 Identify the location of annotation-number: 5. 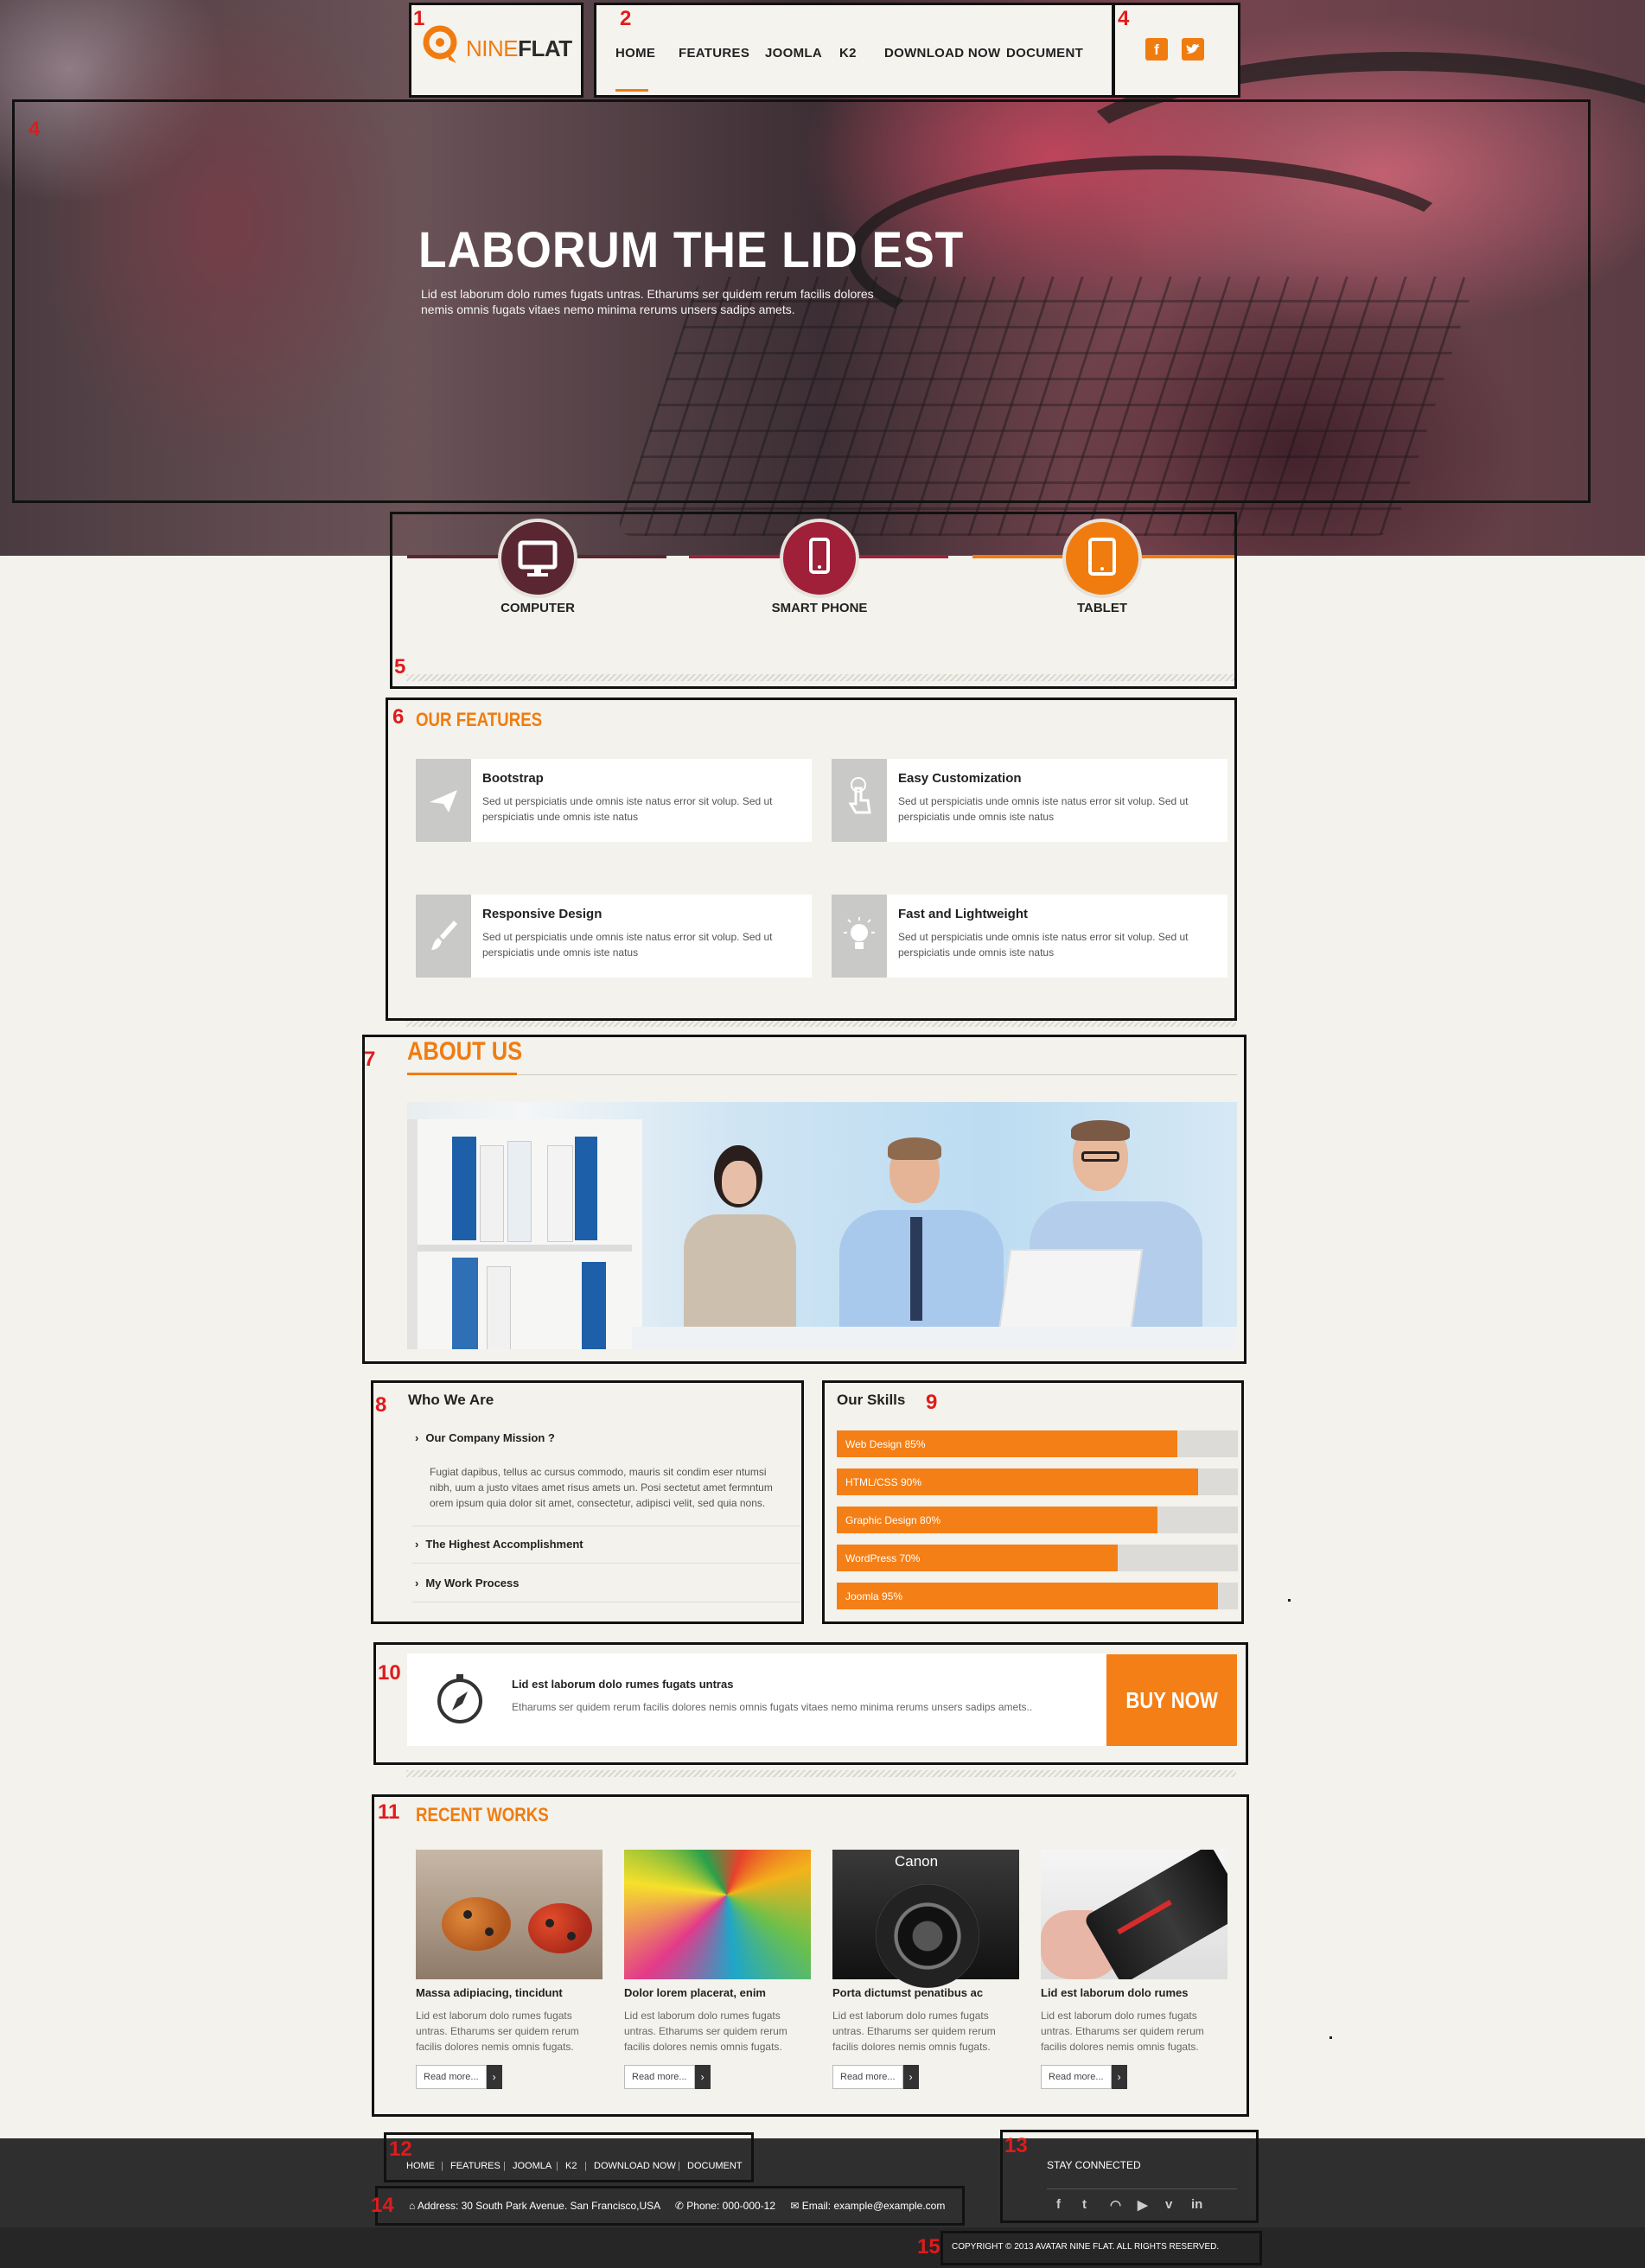
(400, 666).